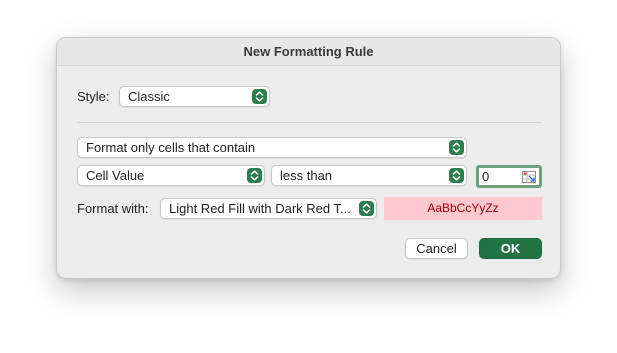 Image resolution: width=617 pixels, height=353 pixels. I want to click on condition-subject-popup: Cell Value, so click(171, 175).